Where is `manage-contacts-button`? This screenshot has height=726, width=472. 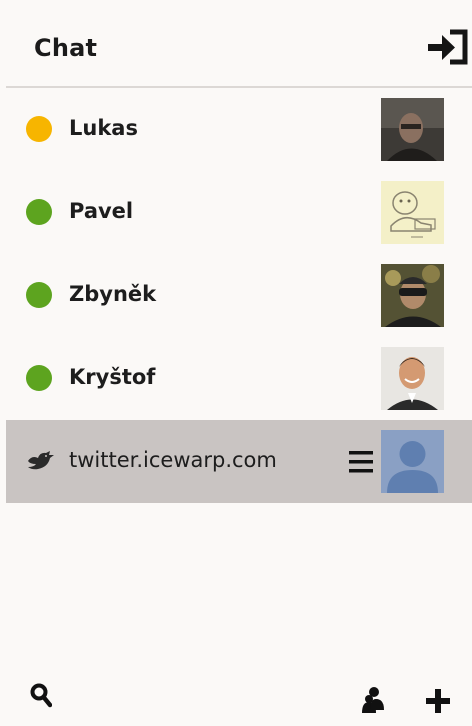 manage-contacts-button is located at coordinates (374, 700).